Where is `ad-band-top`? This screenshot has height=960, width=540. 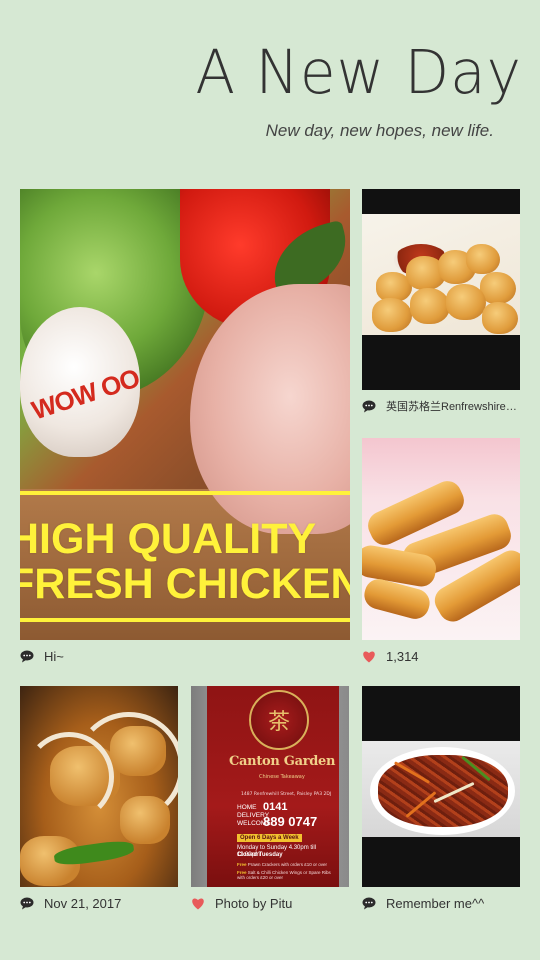 ad-band-top is located at coordinates (185, 493).